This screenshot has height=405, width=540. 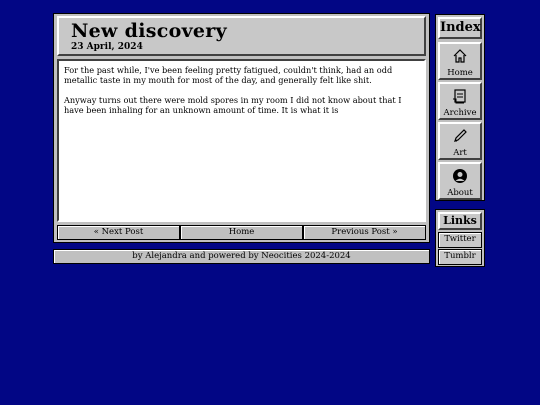 What do you see at coordinates (460, 28) in the screenshot?
I see `index-heading: Index` at bounding box center [460, 28].